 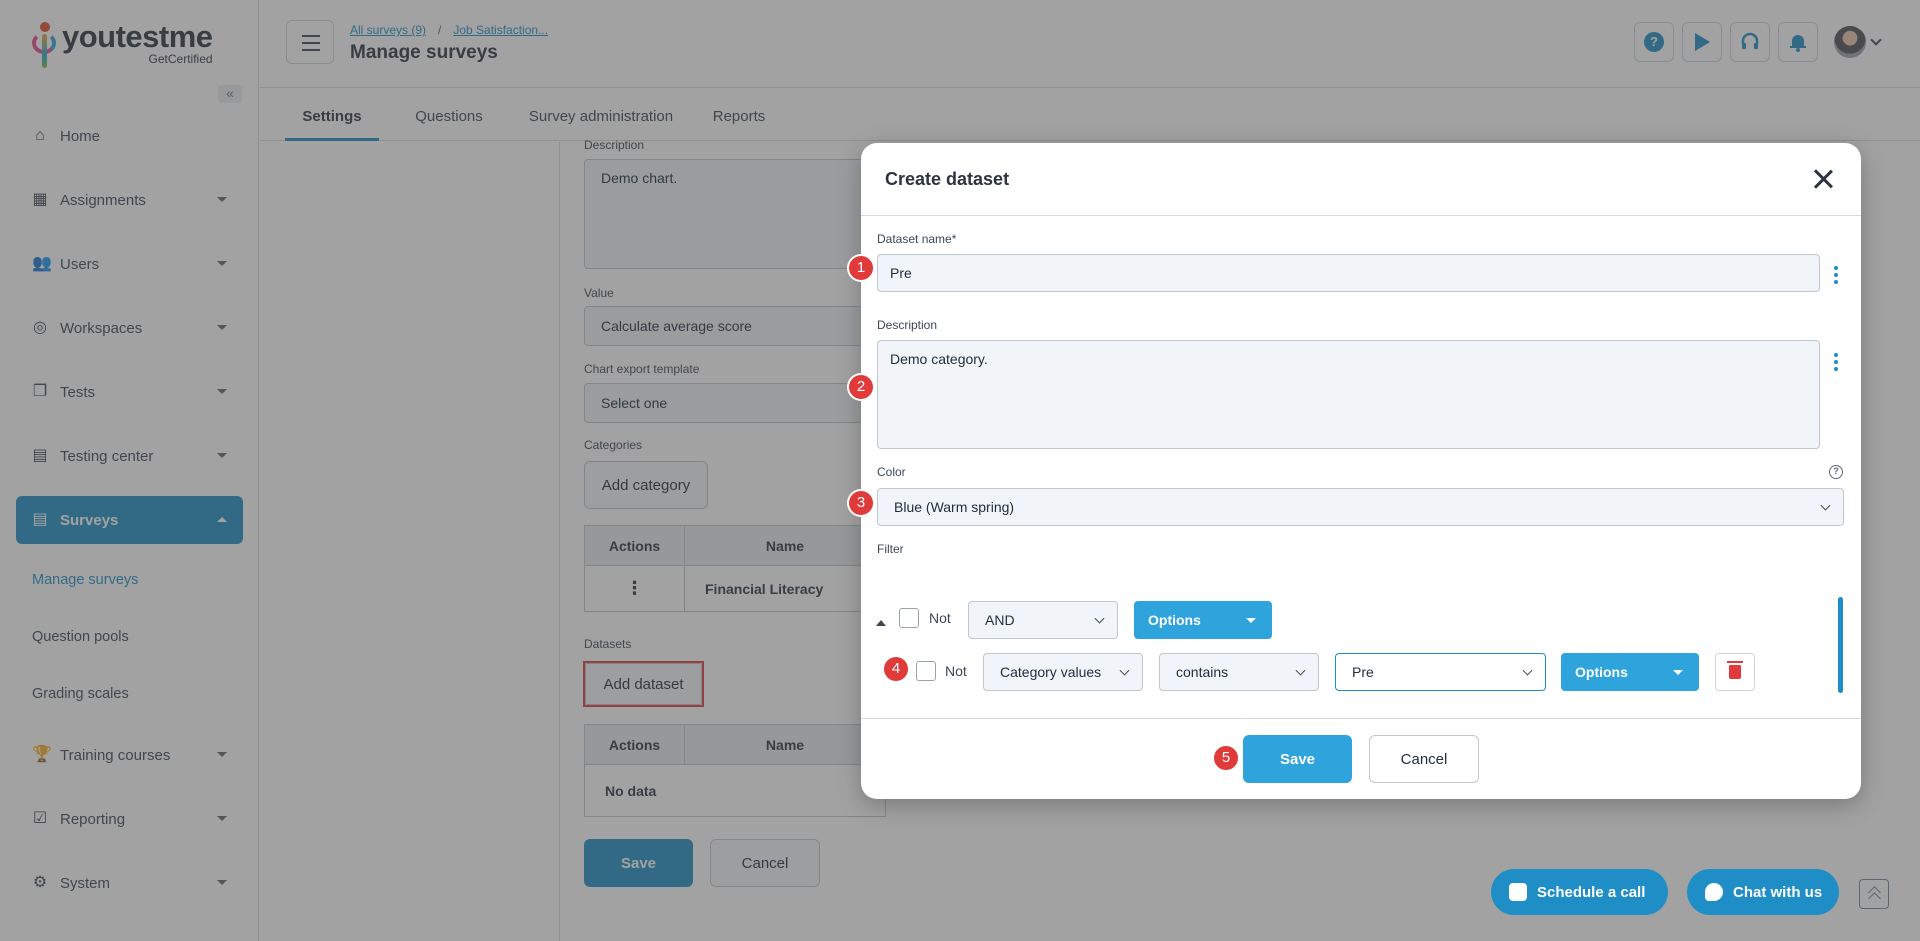 I want to click on close-icon, so click(x=1823, y=179).